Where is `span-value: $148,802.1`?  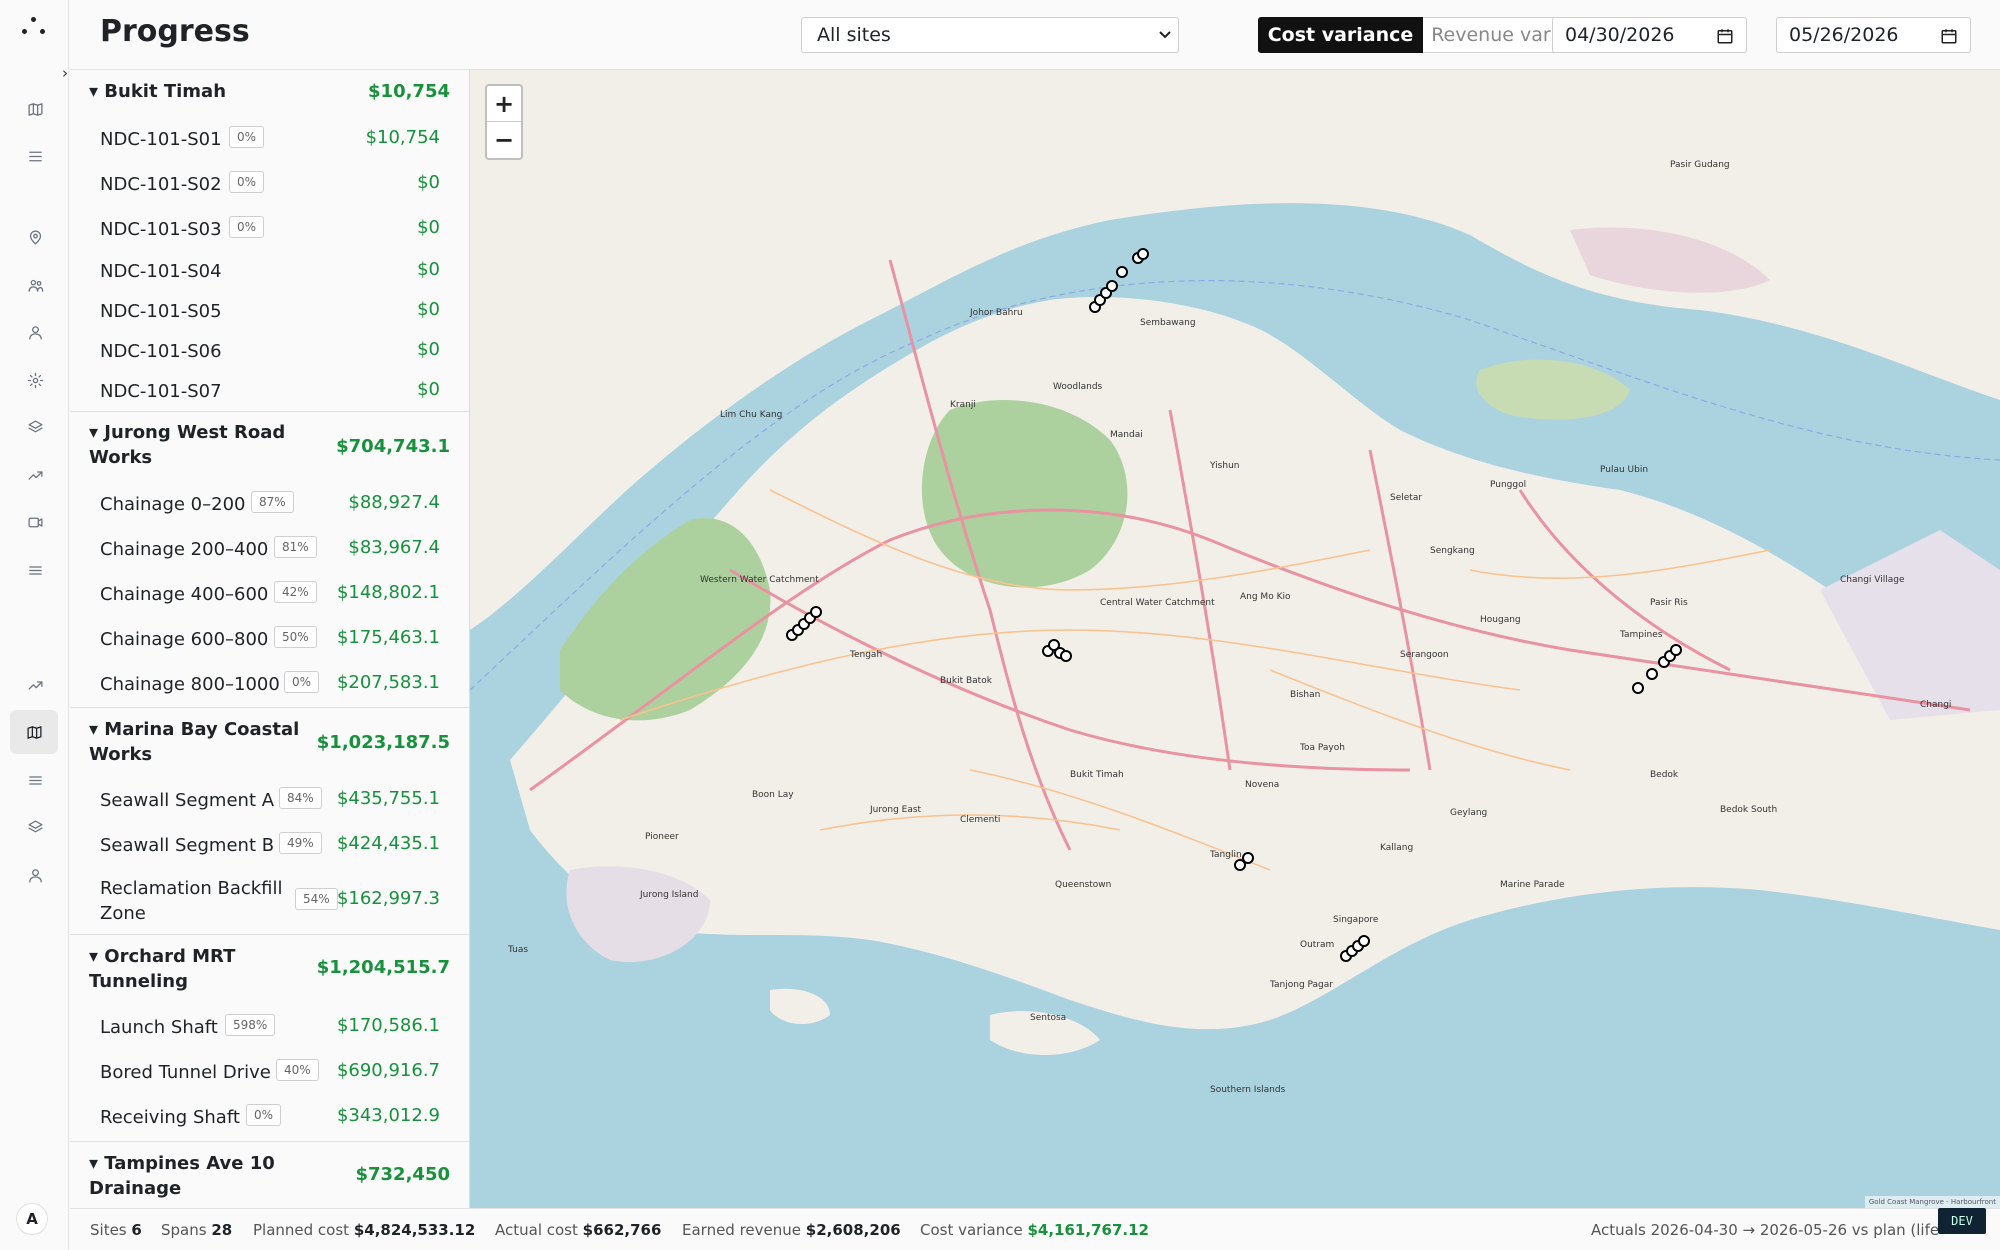 span-value: $148,802.1 is located at coordinates (388, 592).